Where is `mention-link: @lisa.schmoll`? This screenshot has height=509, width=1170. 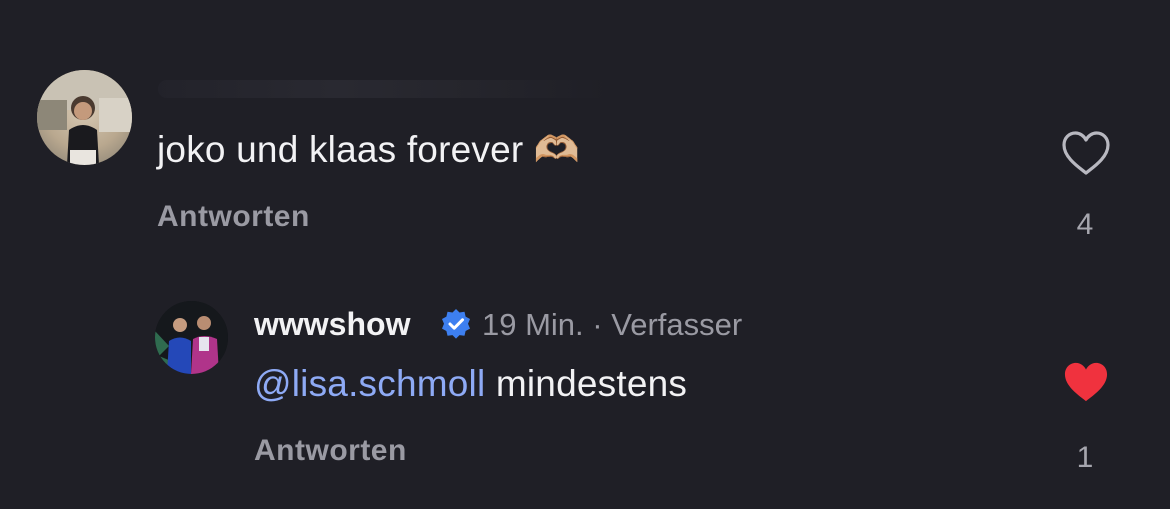
mention-link: @lisa.schmoll is located at coordinates (369, 383).